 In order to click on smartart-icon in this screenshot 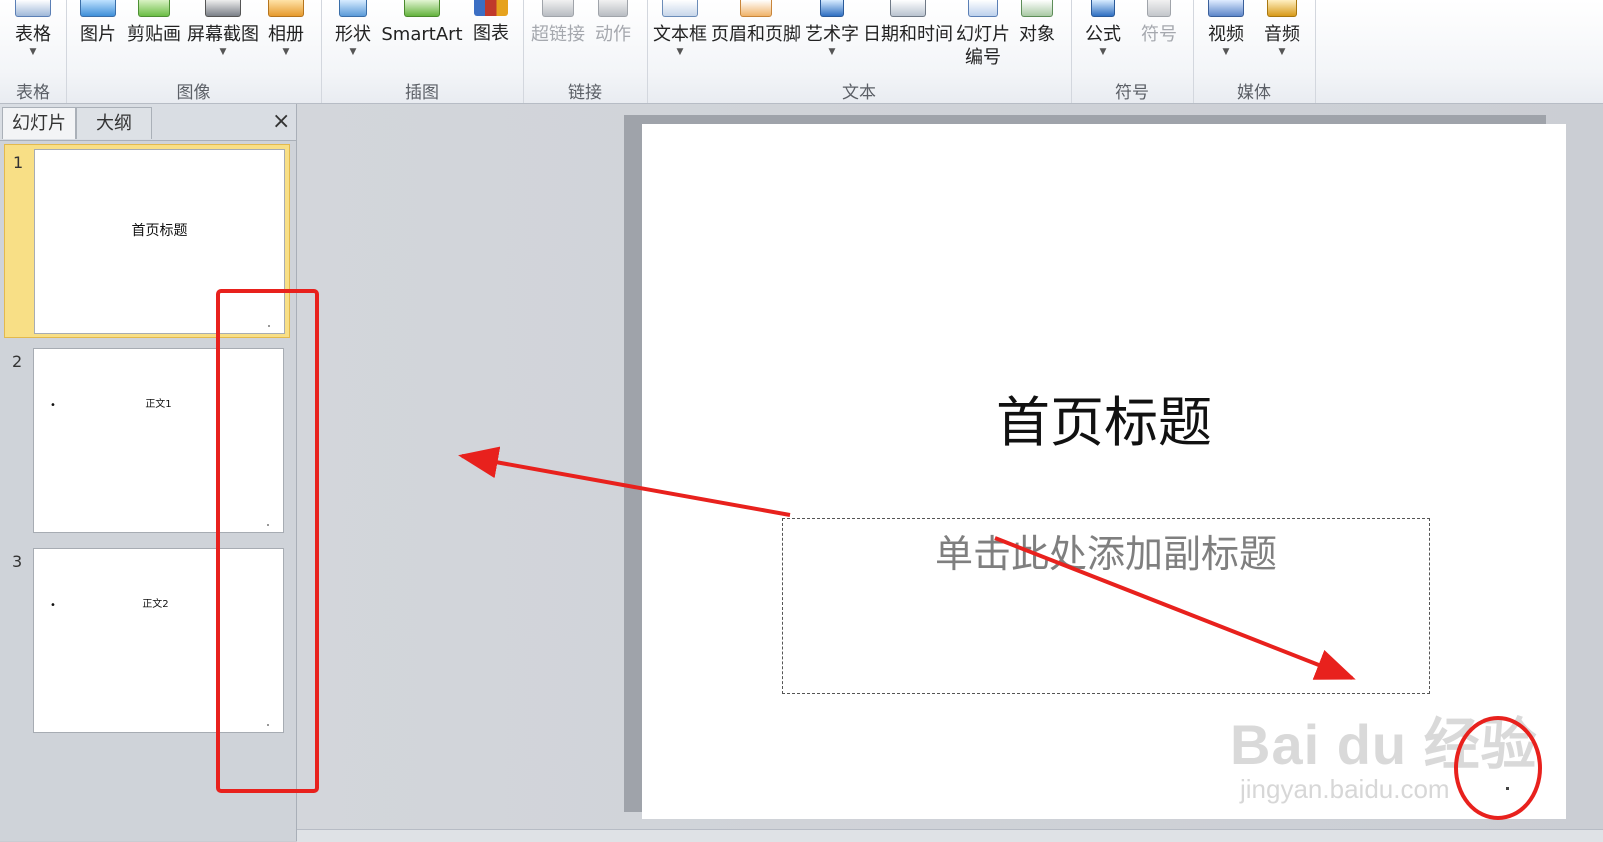, I will do `click(422, 8)`.